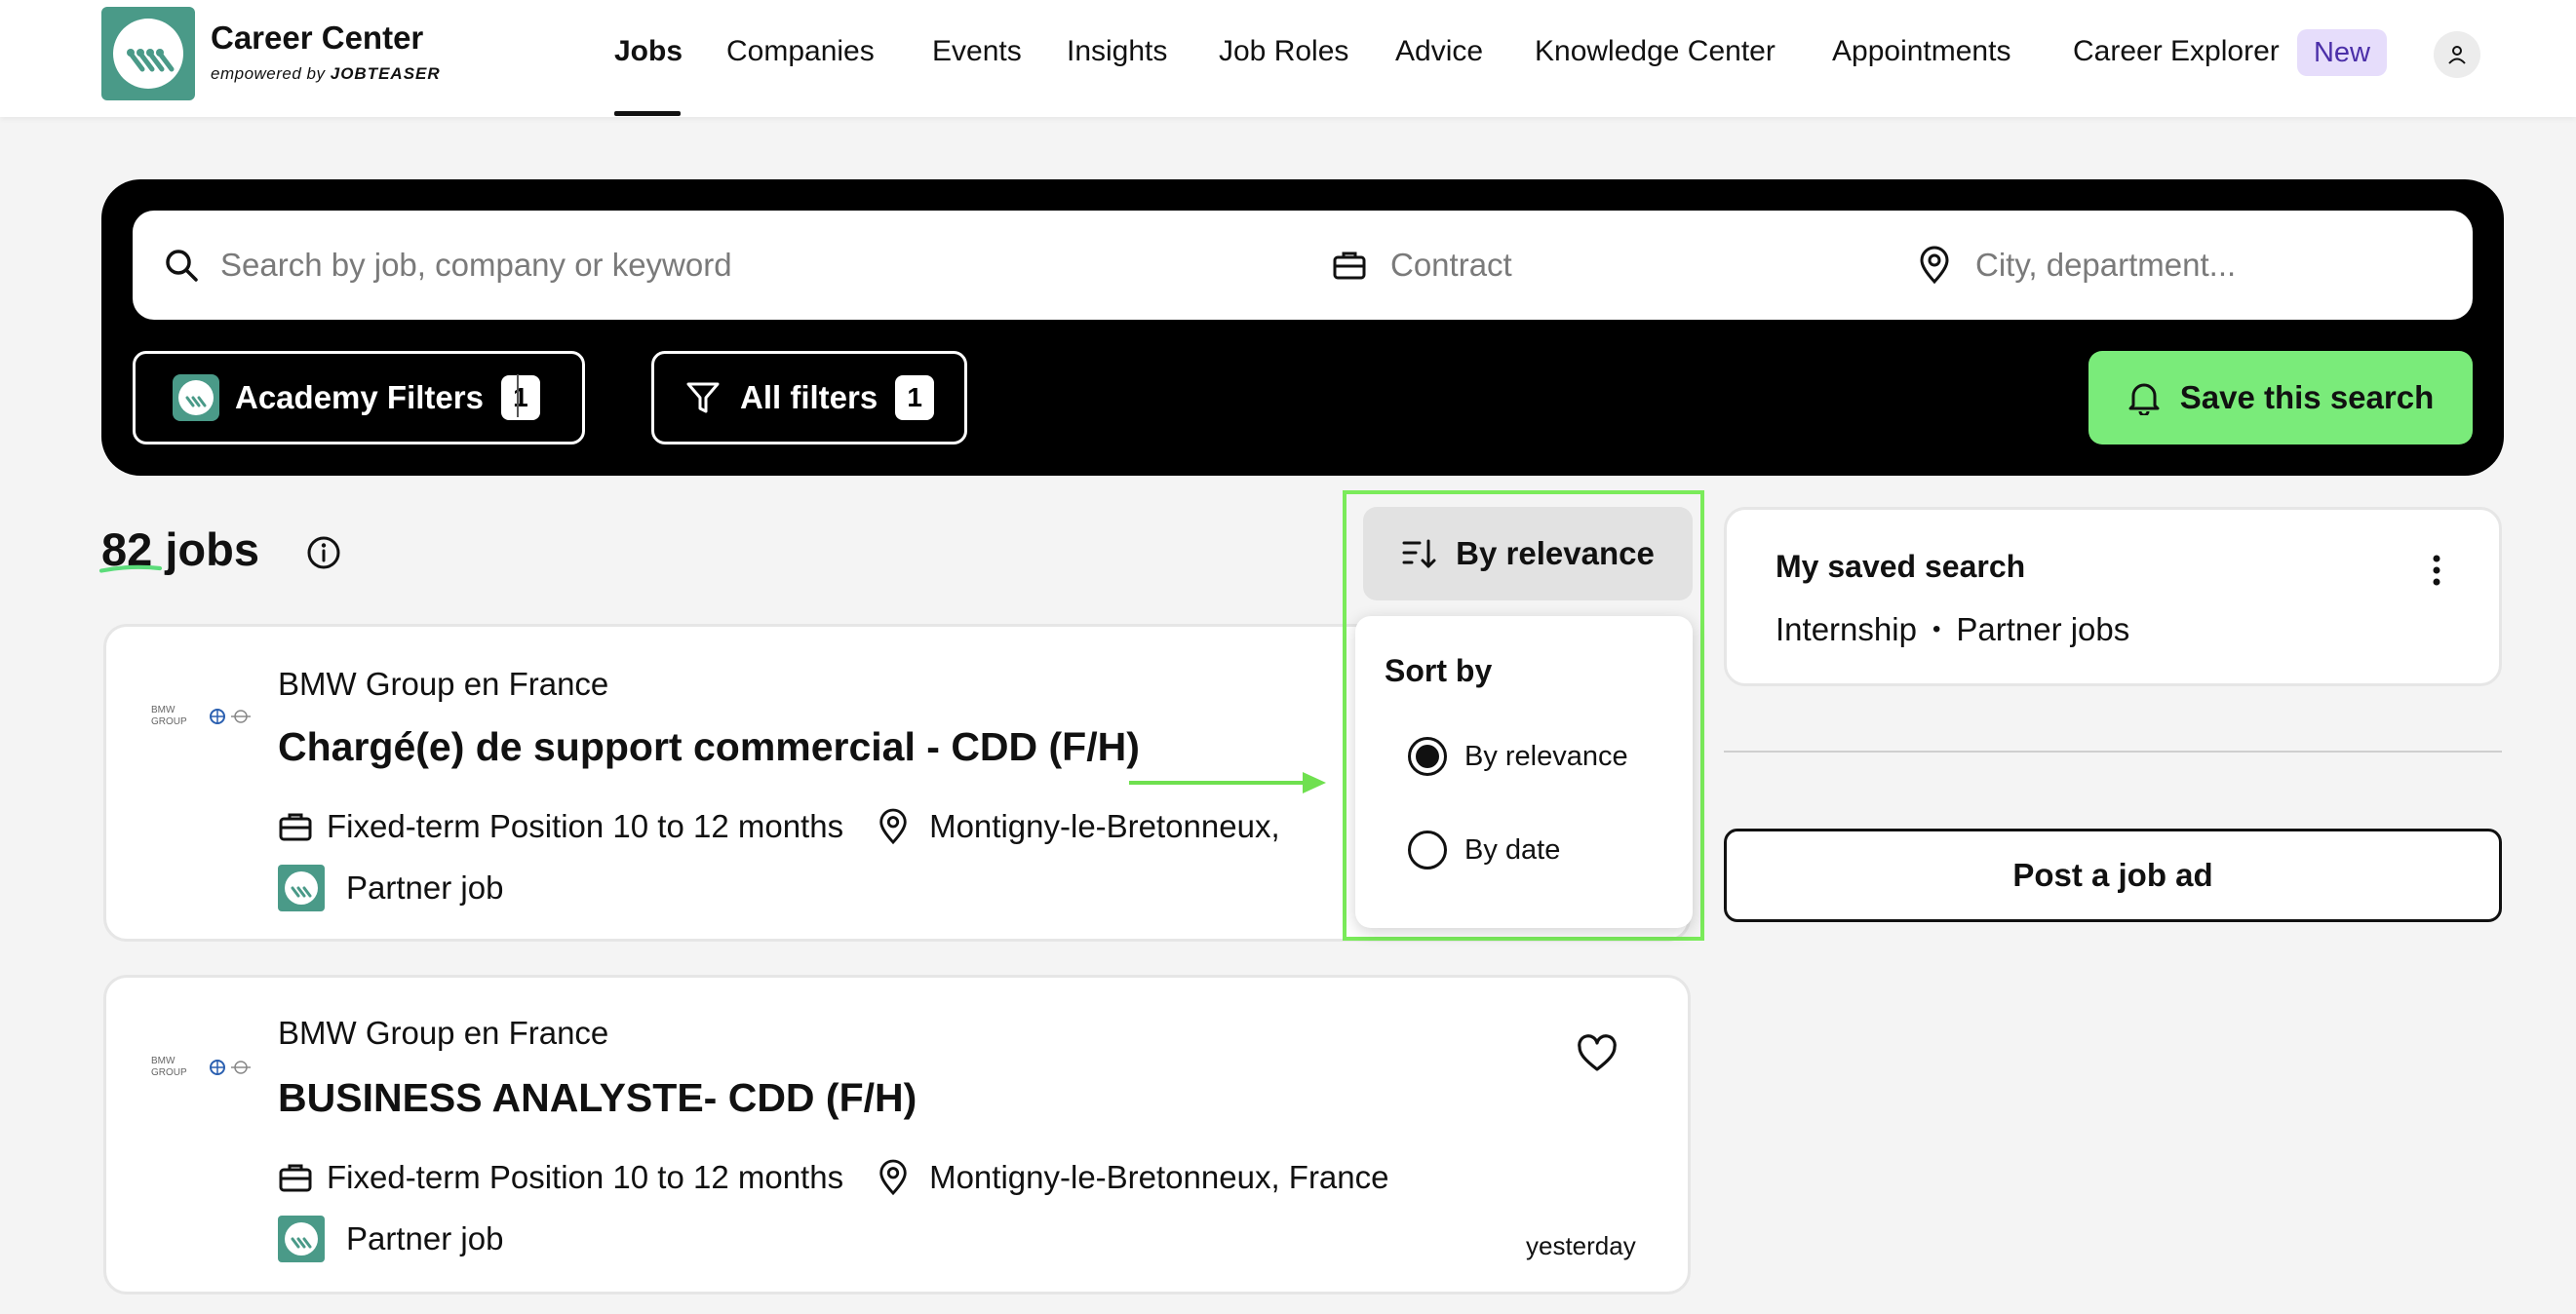 The image size is (2576, 1314). What do you see at coordinates (1901, 567) in the screenshot?
I see `saved-search-title: My saved search` at bounding box center [1901, 567].